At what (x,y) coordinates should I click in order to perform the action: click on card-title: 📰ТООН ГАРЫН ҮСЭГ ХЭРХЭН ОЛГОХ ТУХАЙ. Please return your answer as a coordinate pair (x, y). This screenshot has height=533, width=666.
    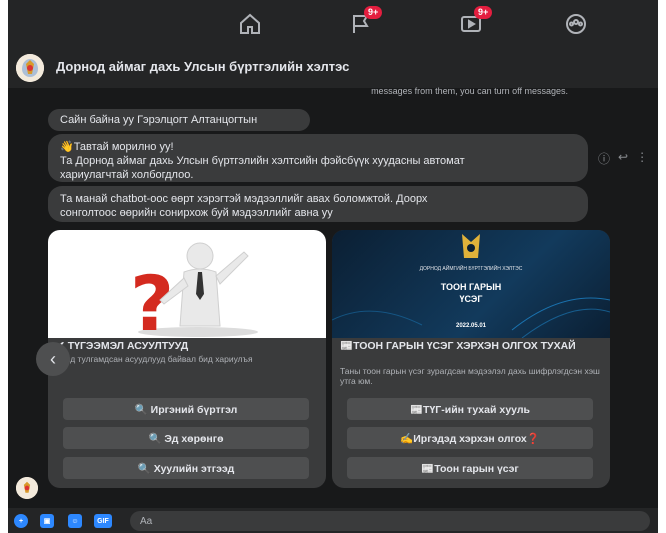
    Looking at the image, I should click on (458, 346).